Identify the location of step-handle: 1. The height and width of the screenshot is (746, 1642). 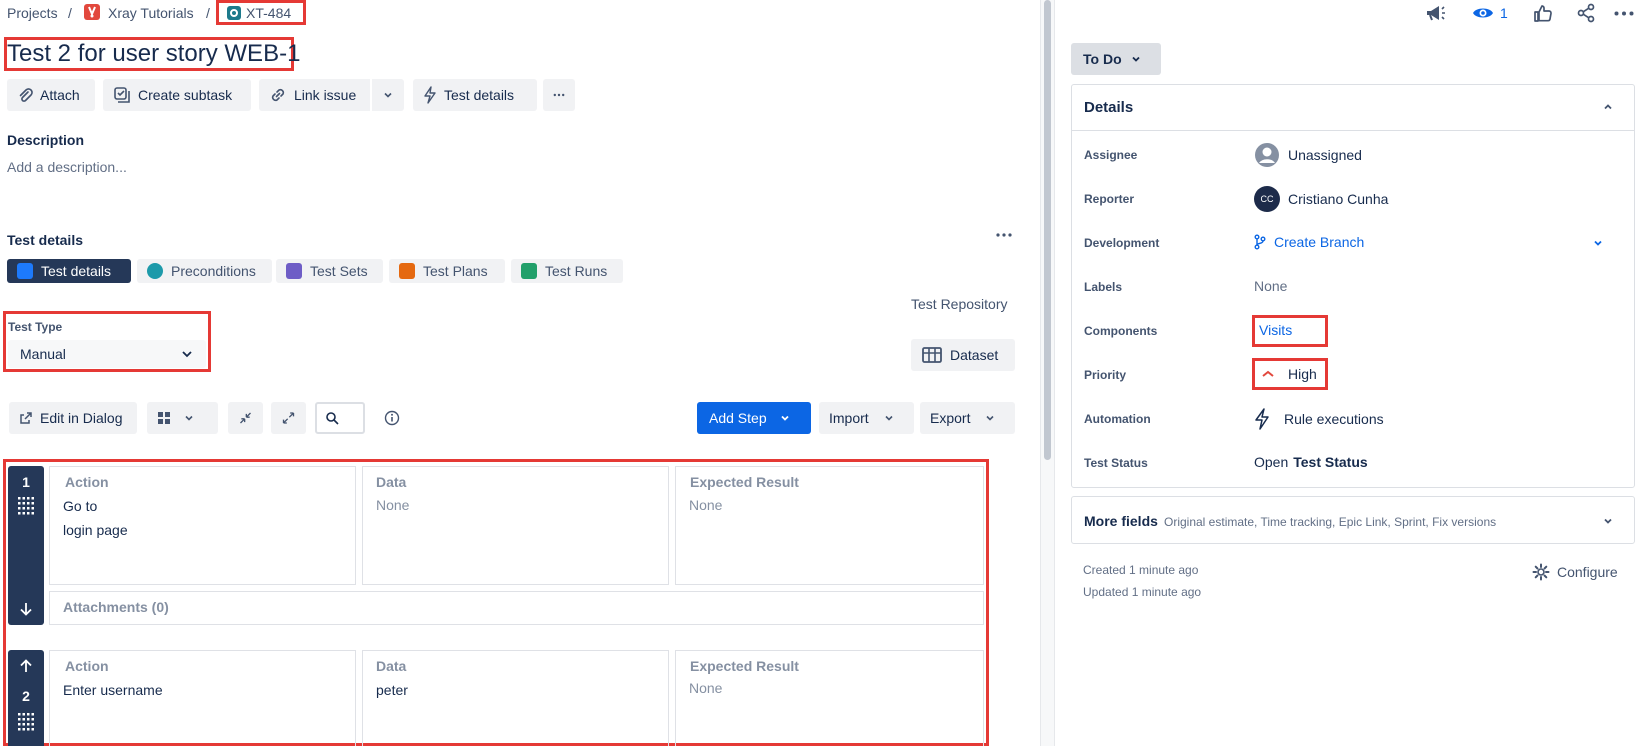
(26, 545).